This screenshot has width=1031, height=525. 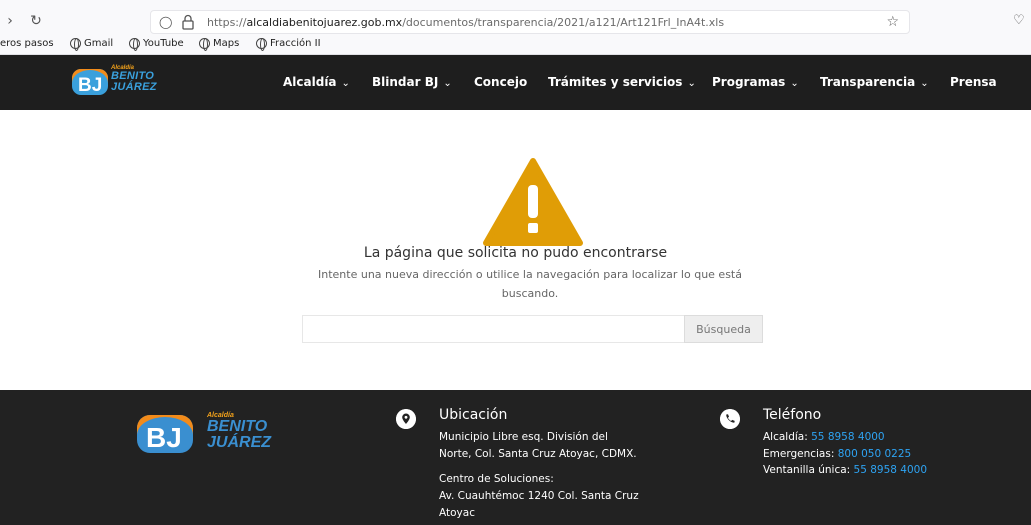 I want to click on bookmark-label: Gmail, so click(x=99, y=43).